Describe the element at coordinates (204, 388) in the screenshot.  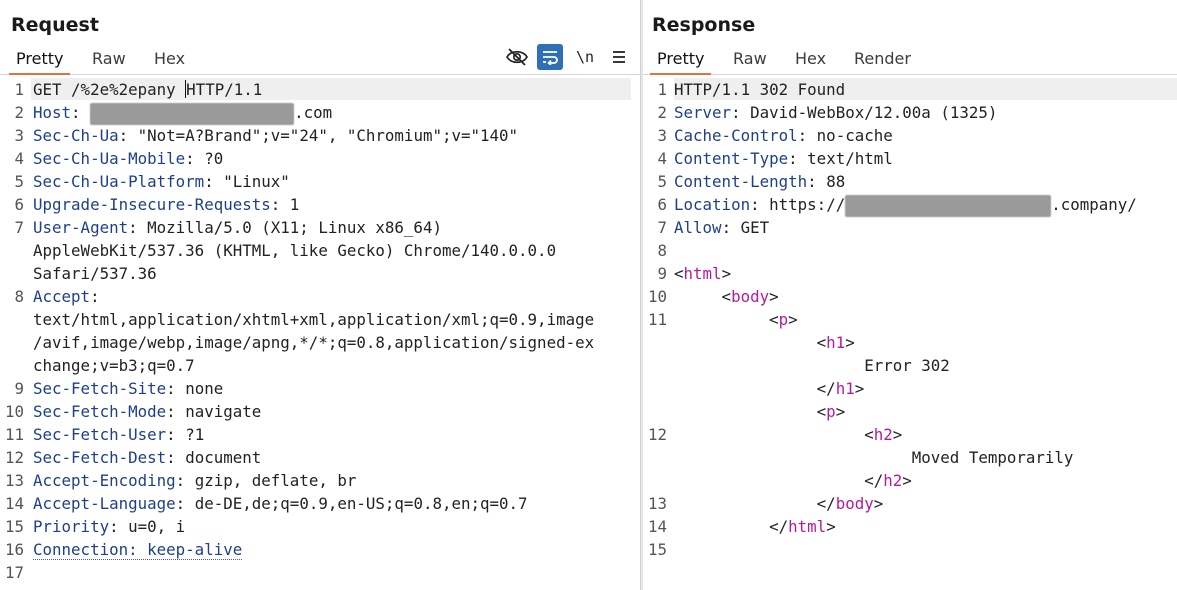
I see `code-token: none` at that location.